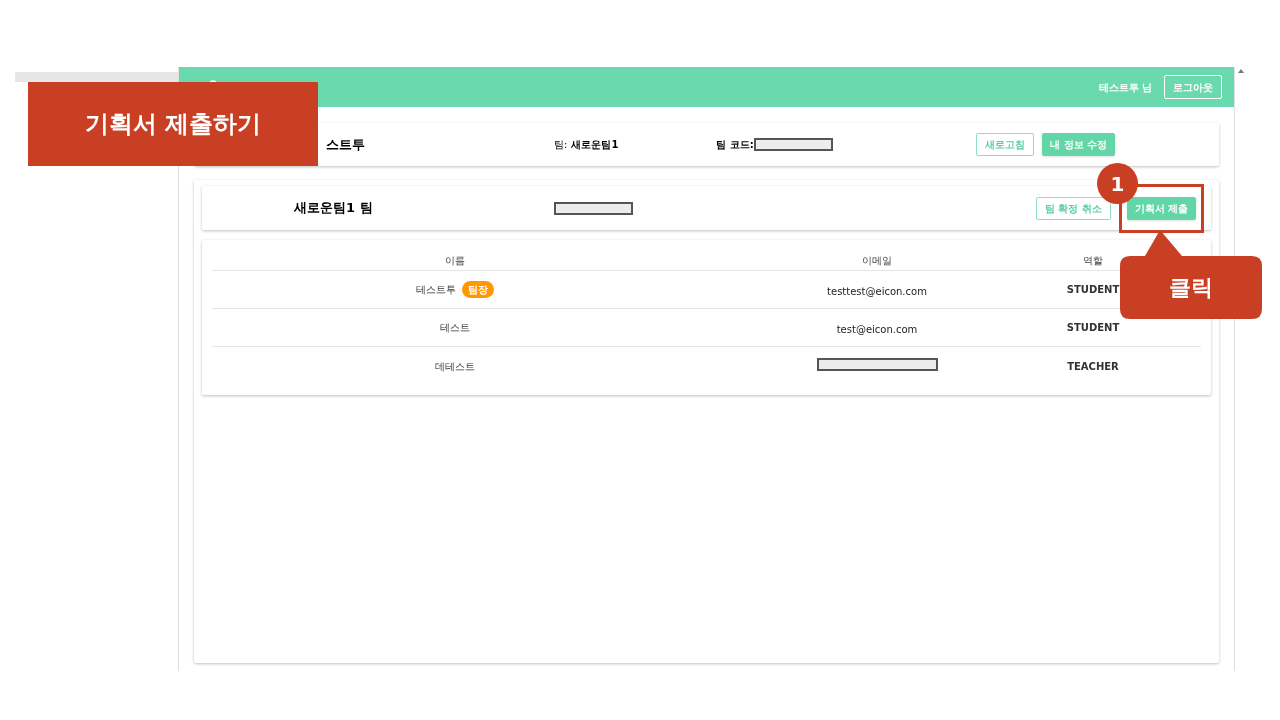  What do you see at coordinates (877, 291) in the screenshot?
I see `member-email: testtest@eicon.com` at bounding box center [877, 291].